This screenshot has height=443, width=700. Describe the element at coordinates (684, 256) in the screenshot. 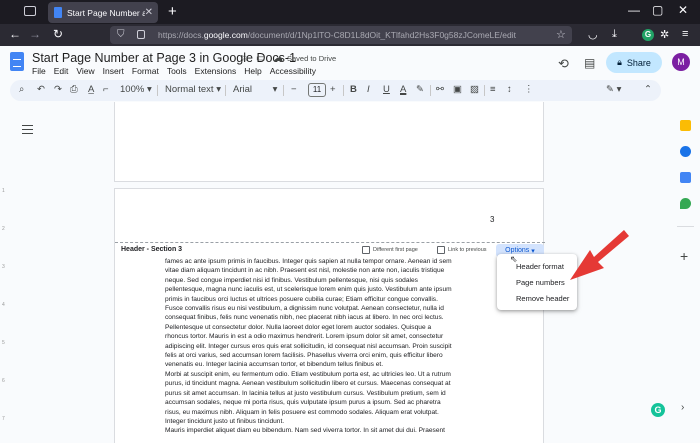

I see `add-ons-plus-icon: +` at that location.